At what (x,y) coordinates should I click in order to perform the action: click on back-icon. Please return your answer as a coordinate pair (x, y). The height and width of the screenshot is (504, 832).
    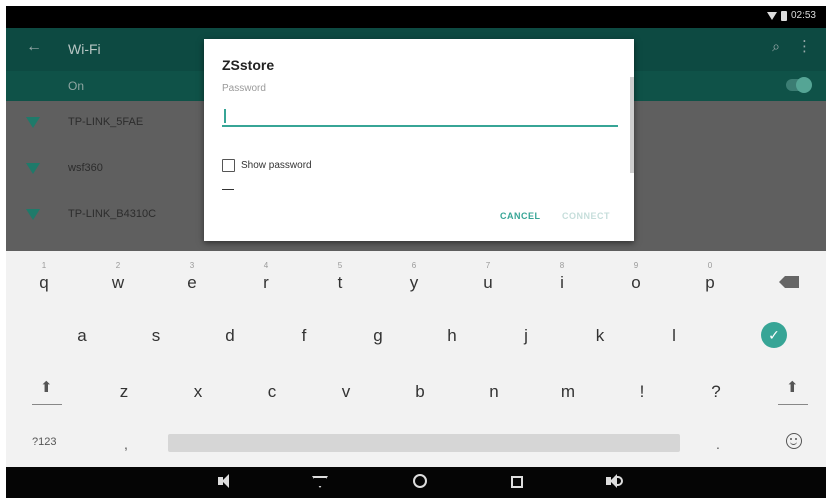
    Looking at the image, I should click on (320, 482).